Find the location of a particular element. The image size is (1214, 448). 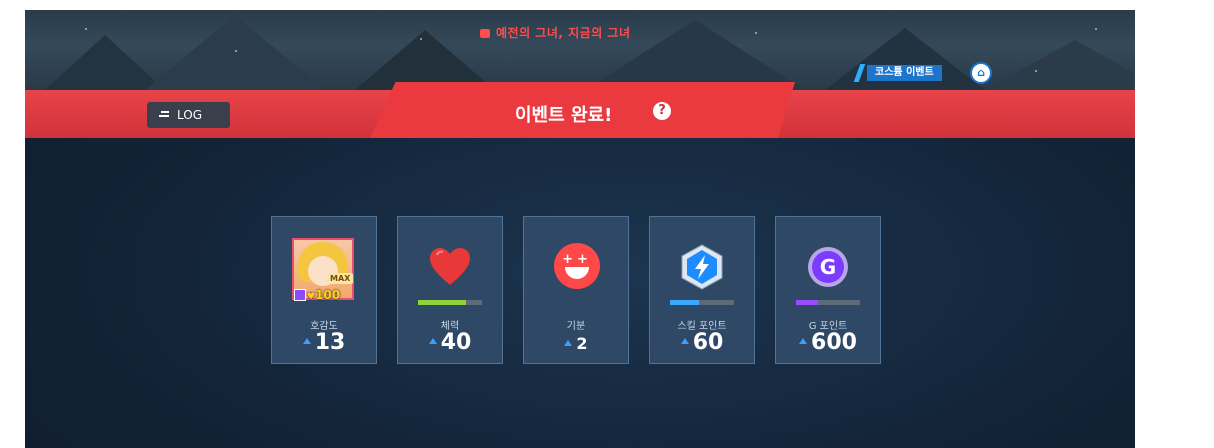

stat-card-mood: ++ 기분 2 is located at coordinates (576, 290).